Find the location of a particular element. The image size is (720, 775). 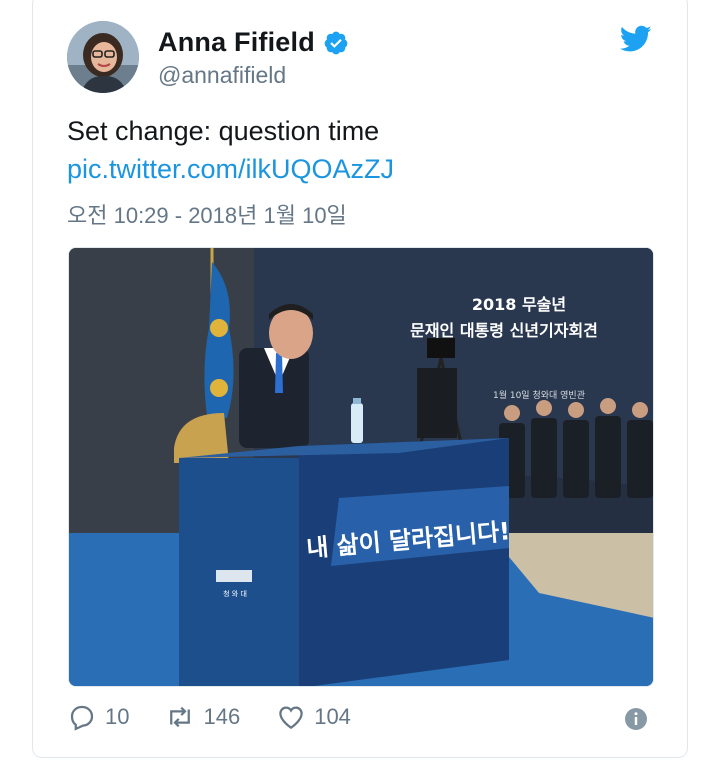

like-count: 104 is located at coordinates (332, 716).